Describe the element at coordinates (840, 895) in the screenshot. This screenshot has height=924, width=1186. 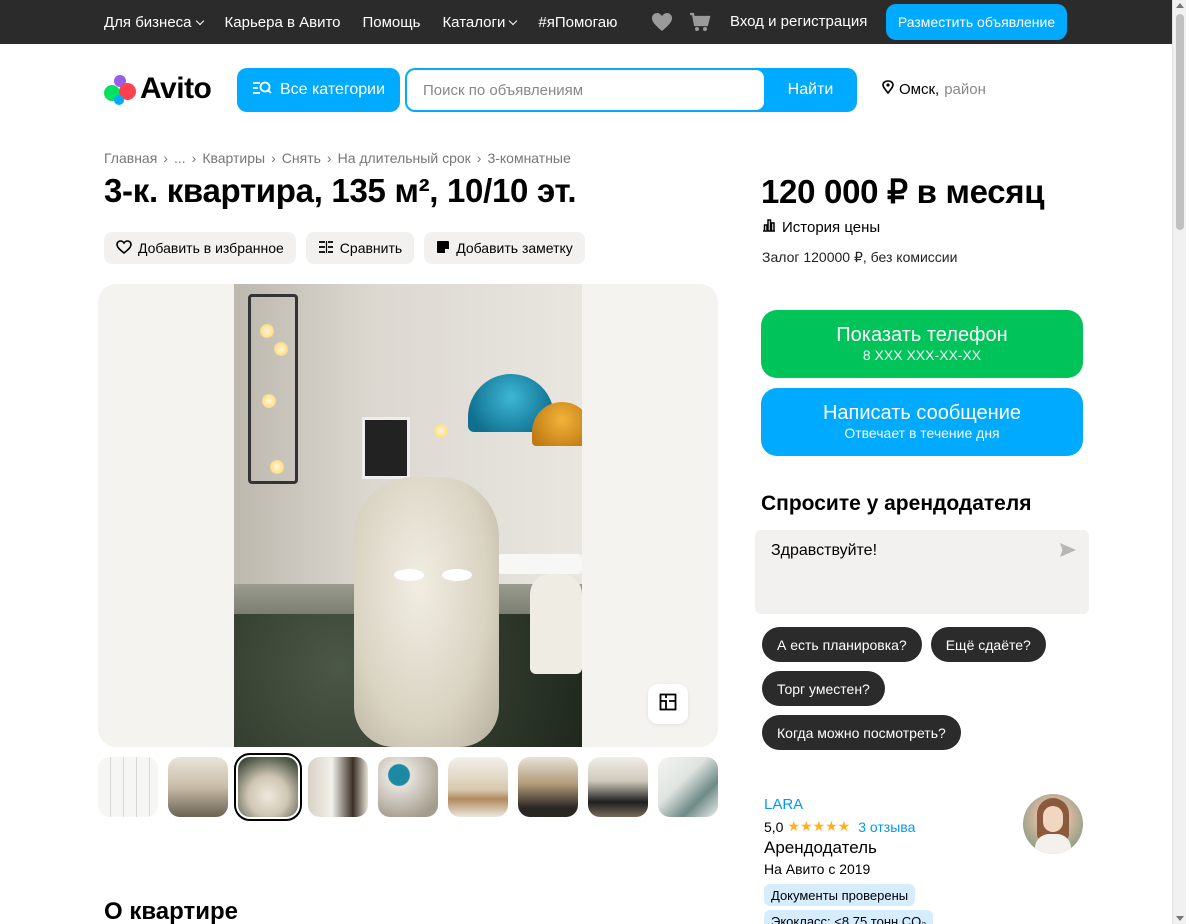
I see `documents-verified-badge: Документы проверены` at that location.